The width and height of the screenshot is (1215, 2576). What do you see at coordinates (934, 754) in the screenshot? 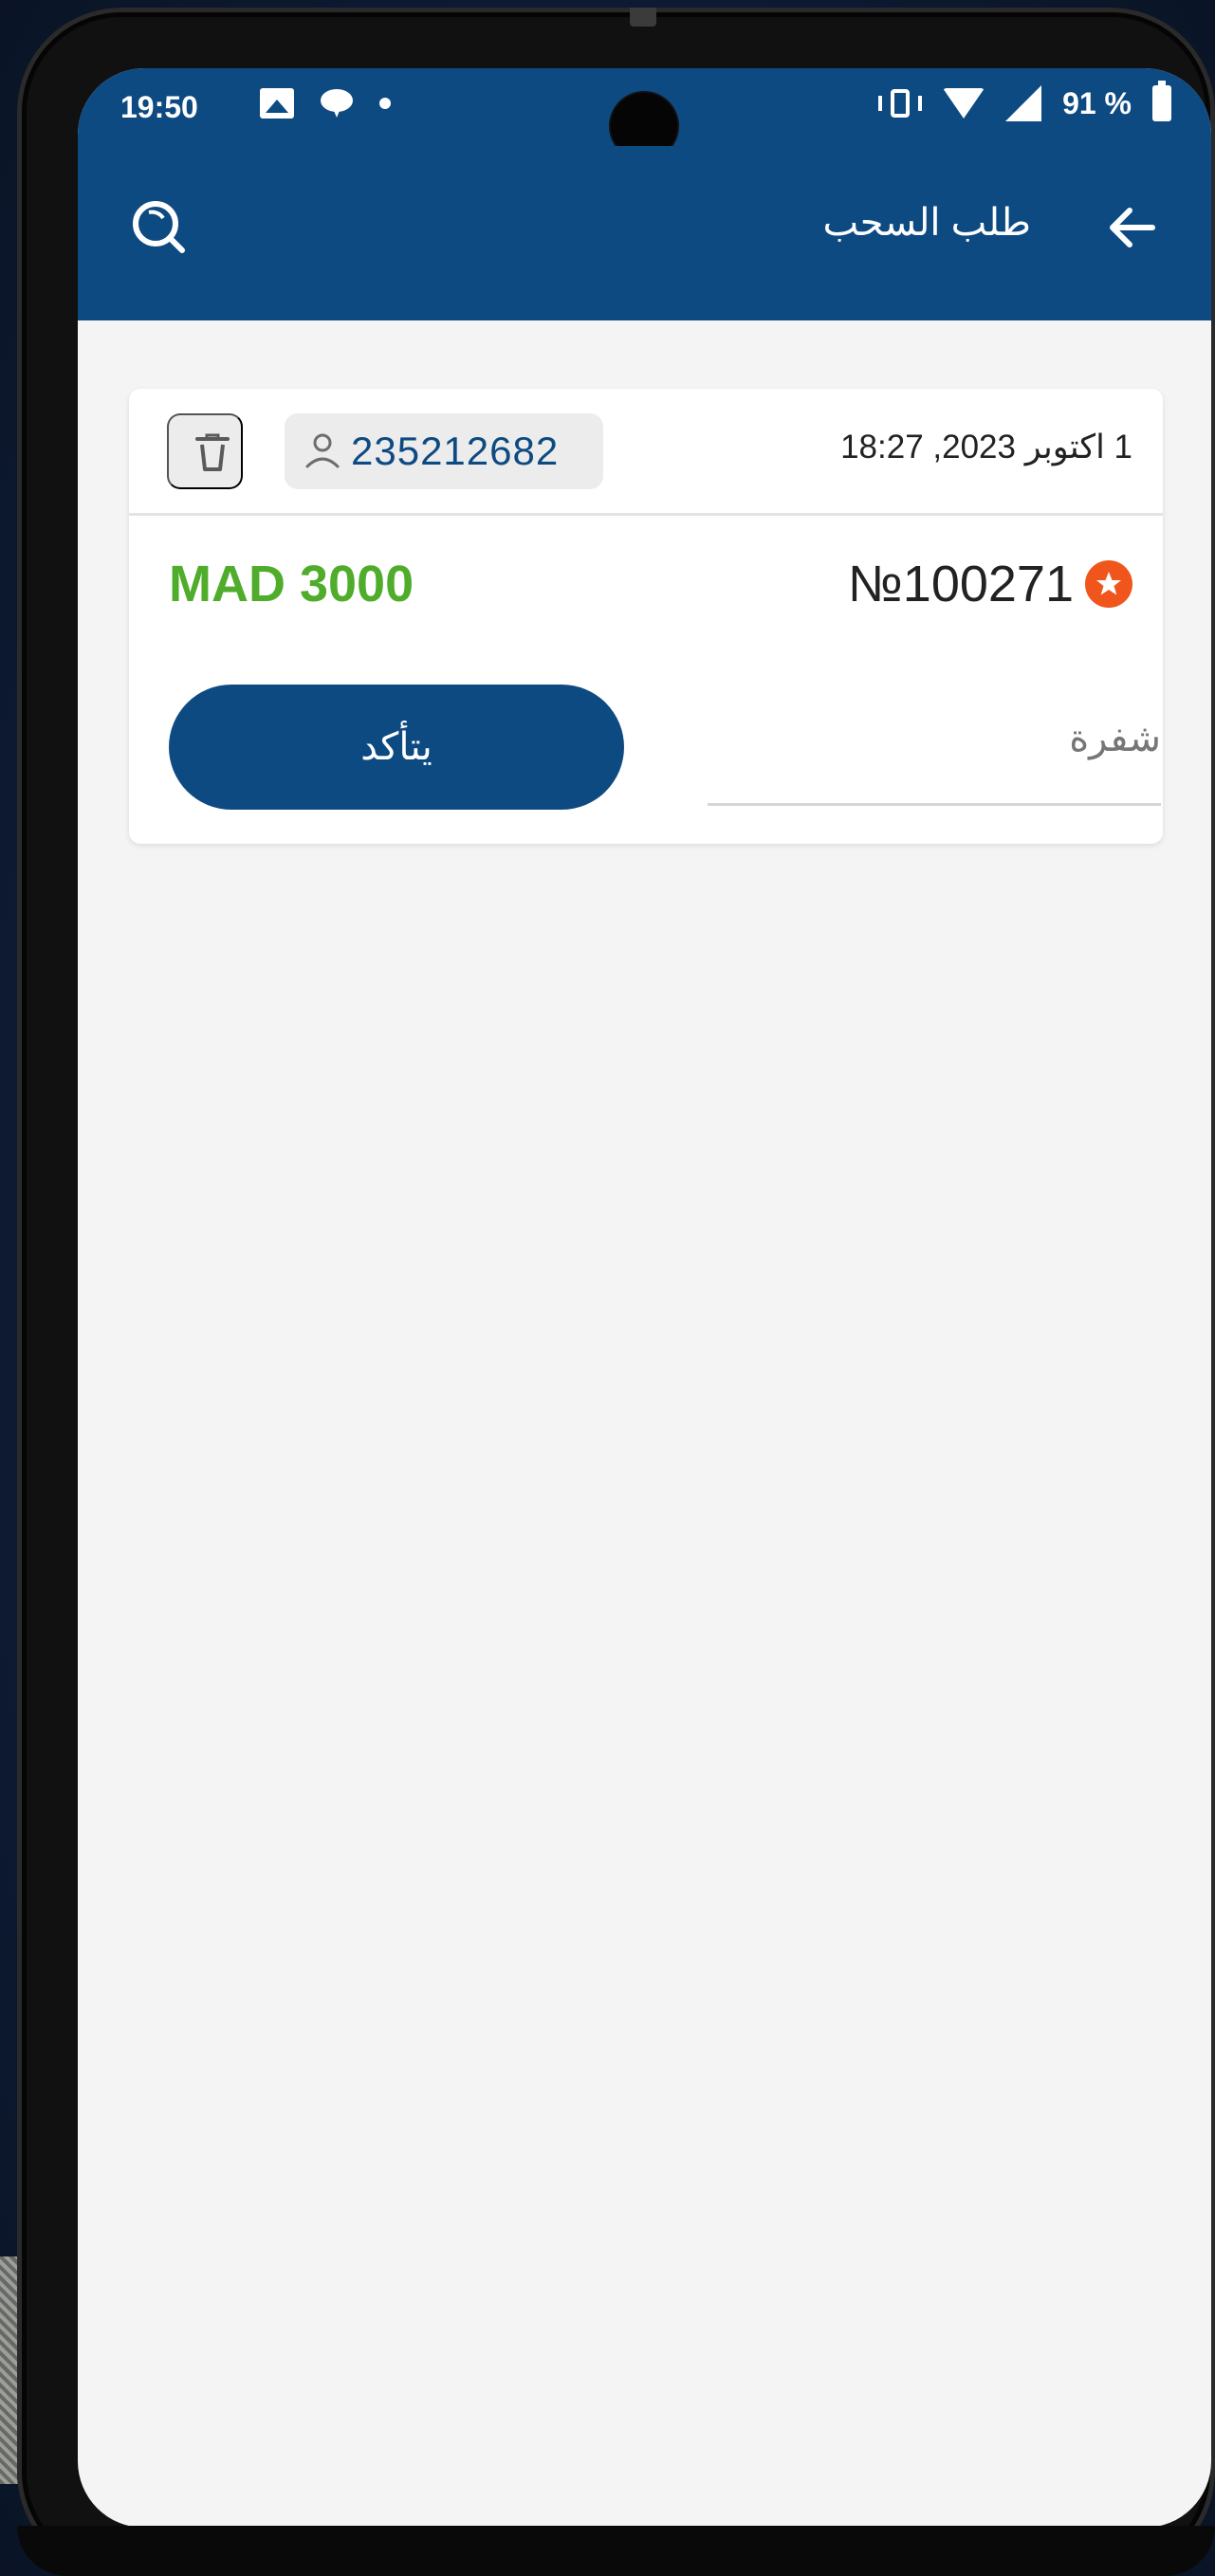
I see `code-field` at bounding box center [934, 754].